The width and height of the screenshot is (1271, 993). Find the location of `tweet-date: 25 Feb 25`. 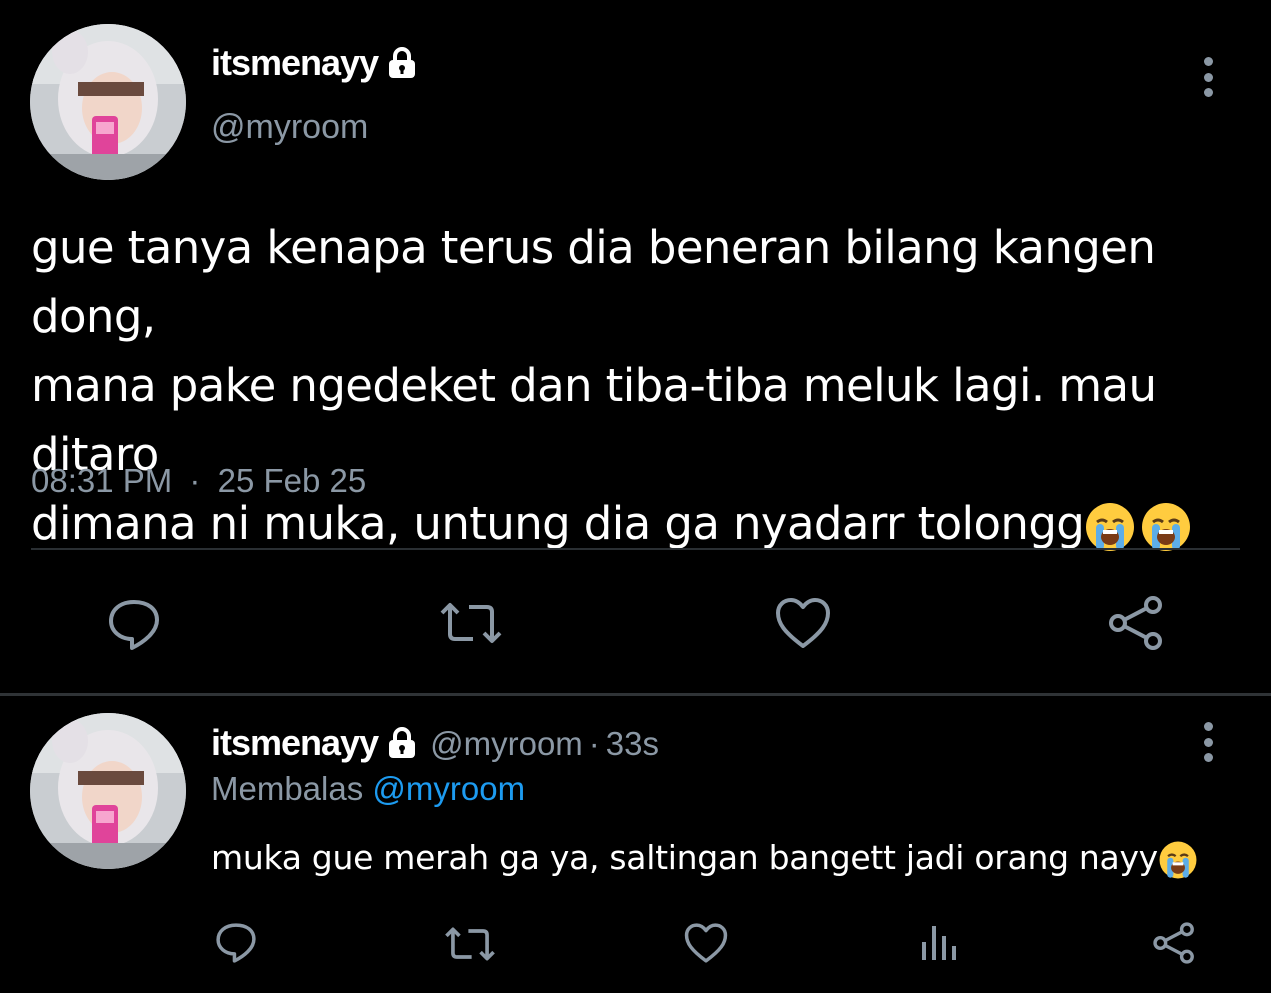

tweet-date: 25 Feb 25 is located at coordinates (292, 480).